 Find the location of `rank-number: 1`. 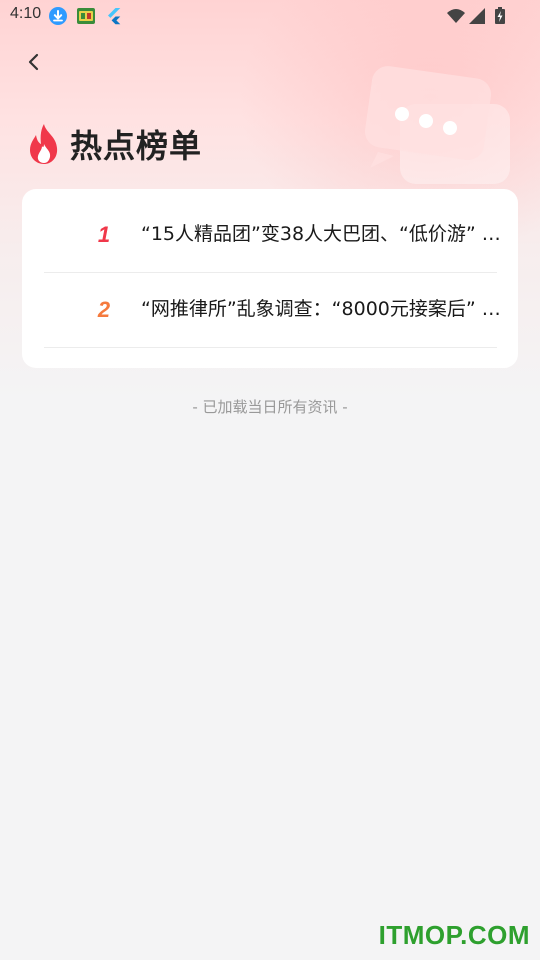

rank-number: 1 is located at coordinates (104, 234).